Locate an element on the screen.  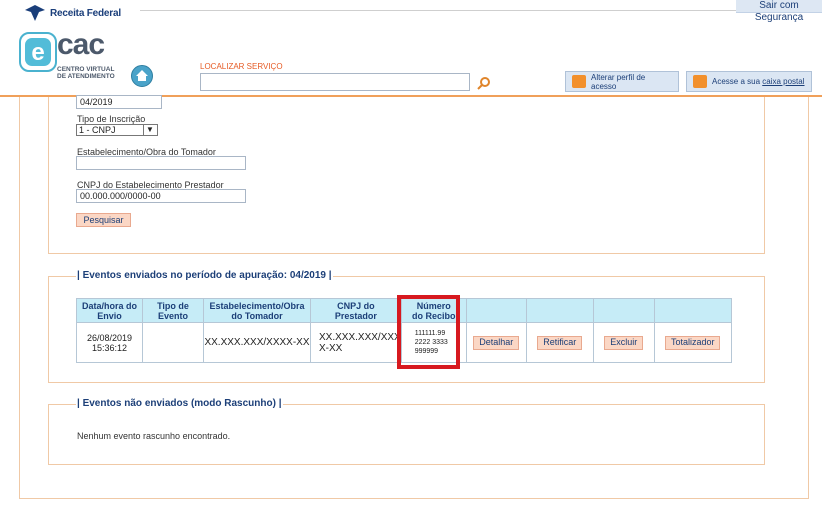
caixa-postal-button: Acesse a sua caixa postal is located at coordinates (749, 81).